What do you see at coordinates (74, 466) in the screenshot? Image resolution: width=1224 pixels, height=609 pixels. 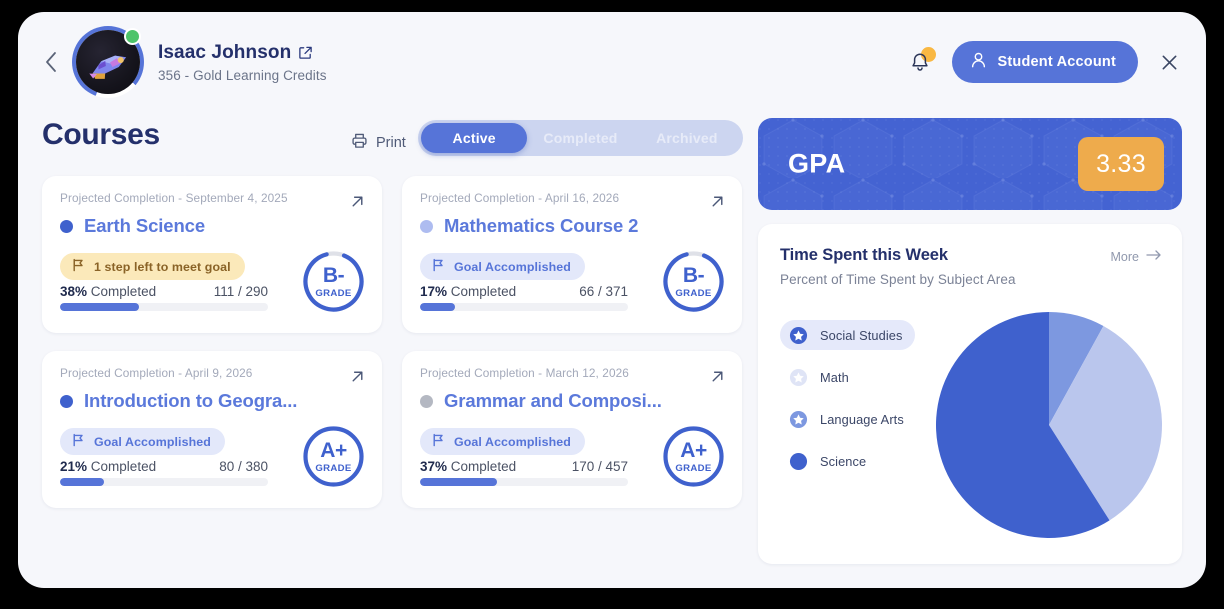 I see `progress-percent: 21%` at bounding box center [74, 466].